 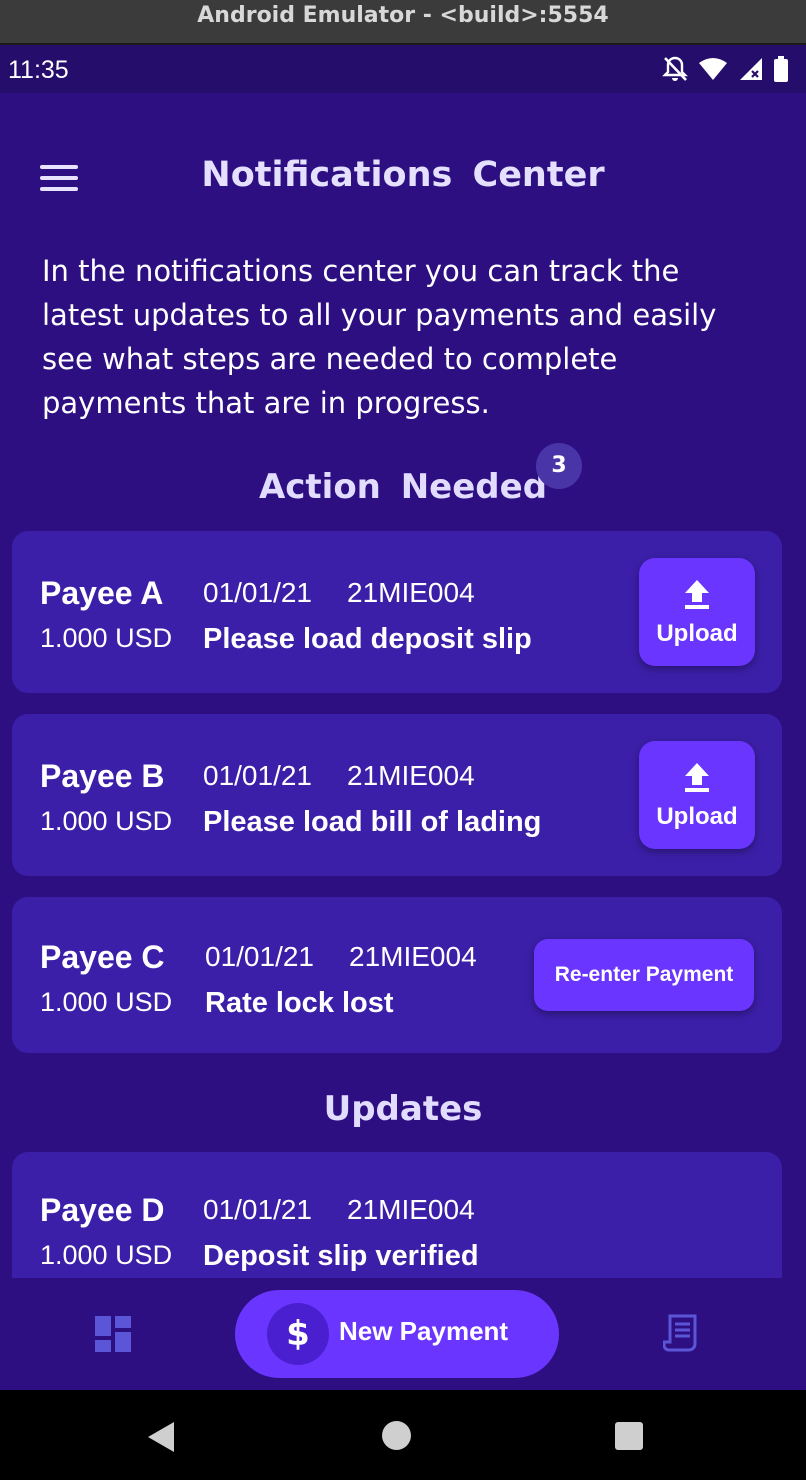 I want to click on updates-title: Updates, so click(x=403, y=1109).